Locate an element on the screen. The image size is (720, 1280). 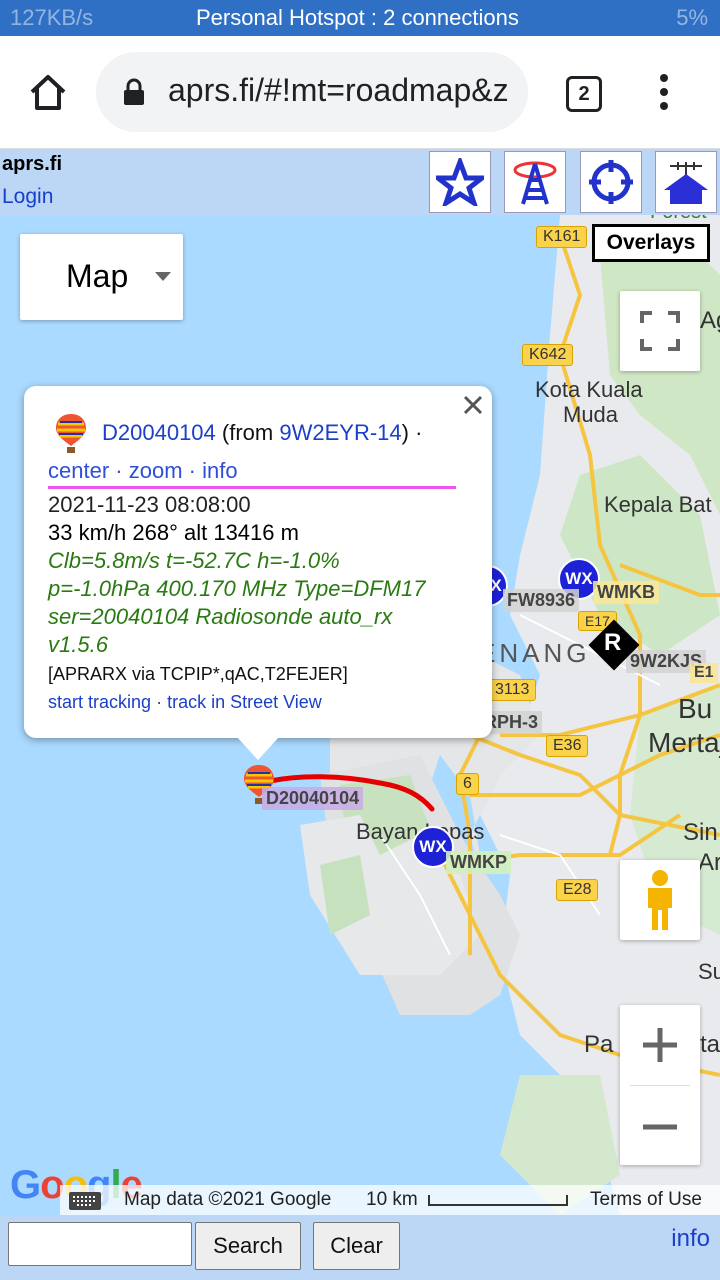
crosshair-icon is located at coordinates (611, 182).